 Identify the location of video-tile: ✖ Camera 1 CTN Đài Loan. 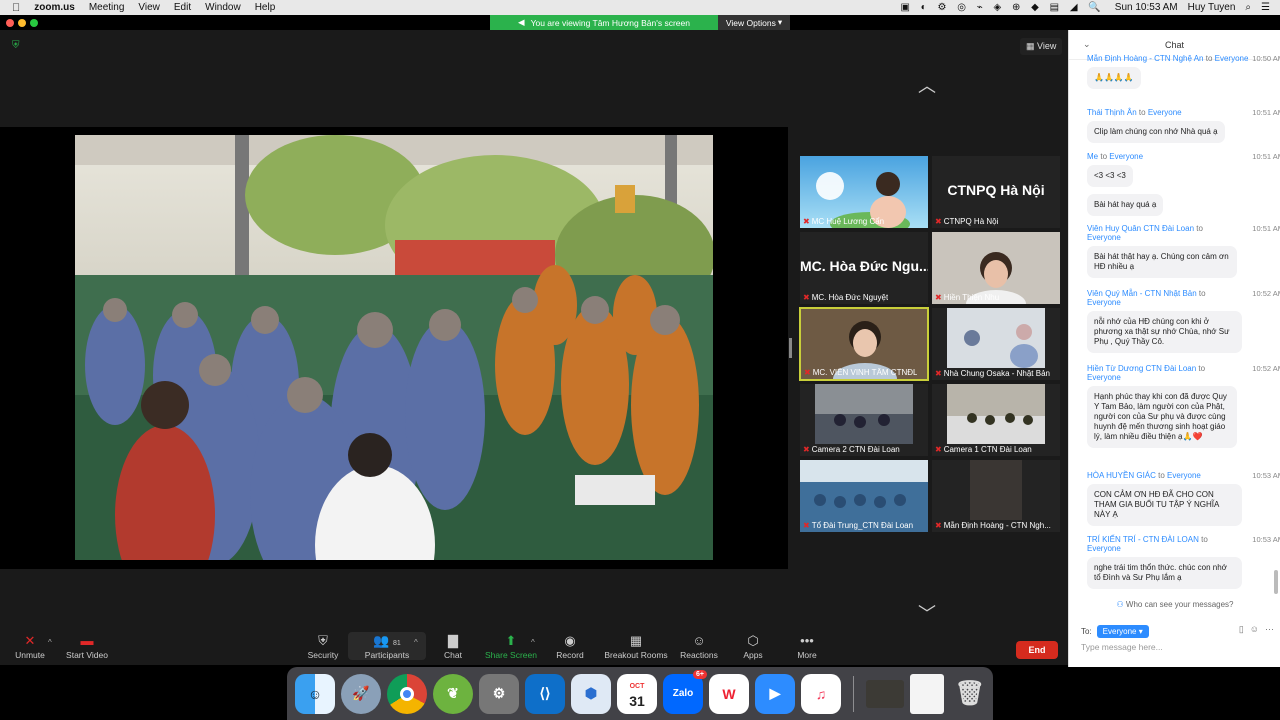
(996, 420).